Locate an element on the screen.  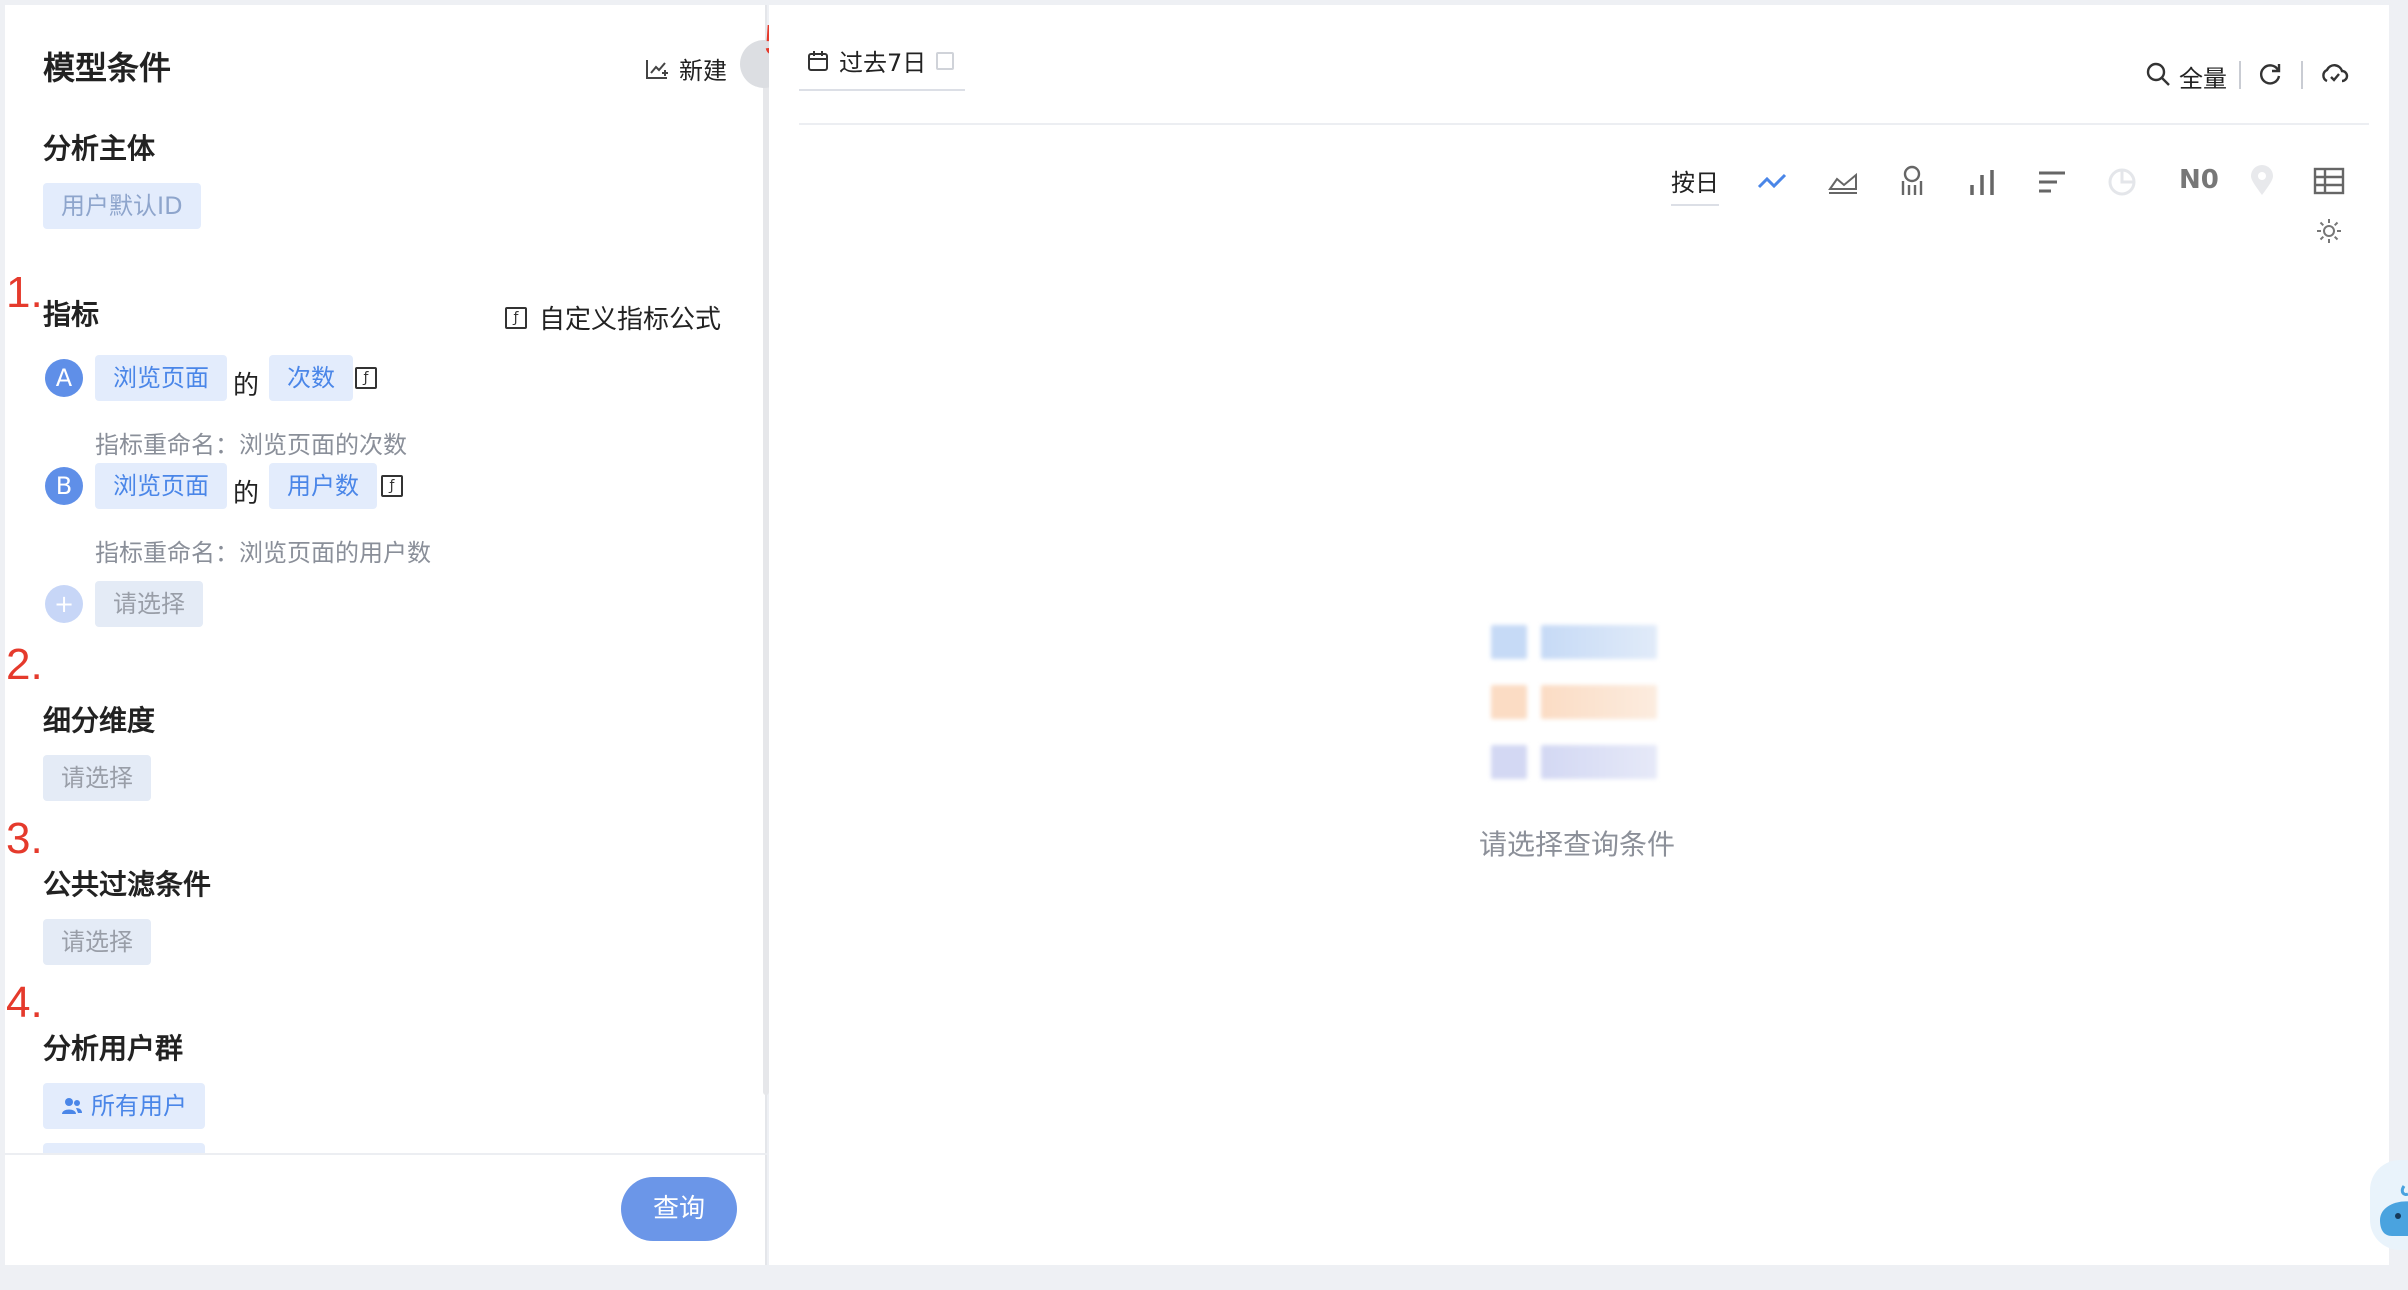
metric-b-measure-select: 用户数 is located at coordinates (323, 486).